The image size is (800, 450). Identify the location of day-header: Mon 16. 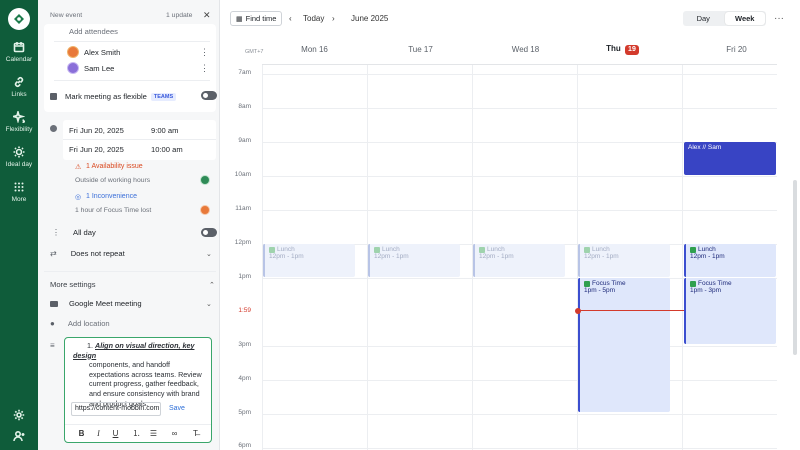
(314, 49).